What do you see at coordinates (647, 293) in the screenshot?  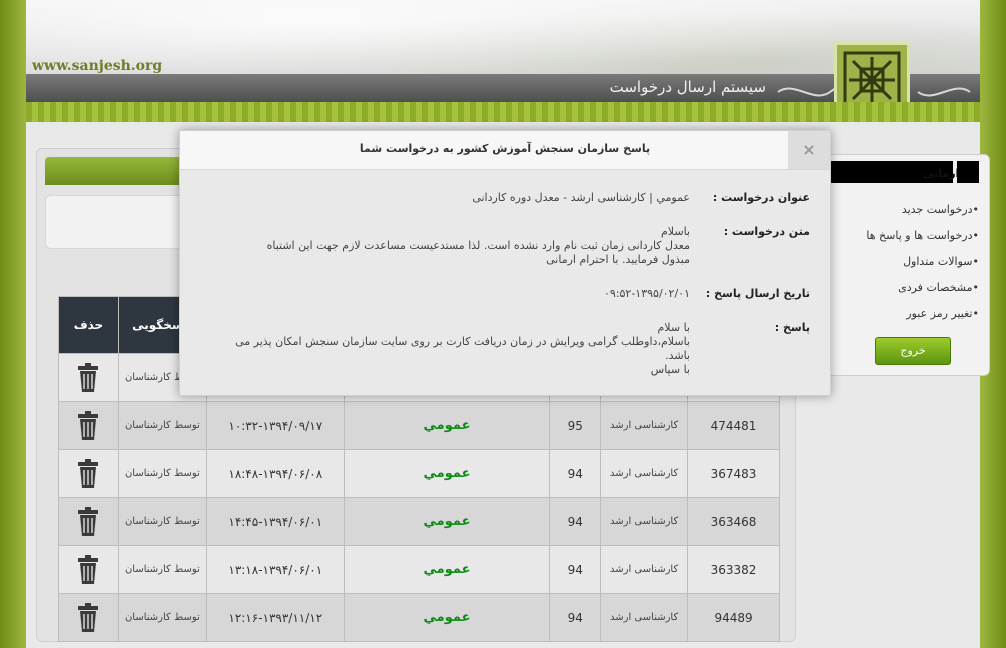 I see `date-value: ۰۹:۵۲-۱۳۹۵/۰۲/۰۱` at bounding box center [647, 293].